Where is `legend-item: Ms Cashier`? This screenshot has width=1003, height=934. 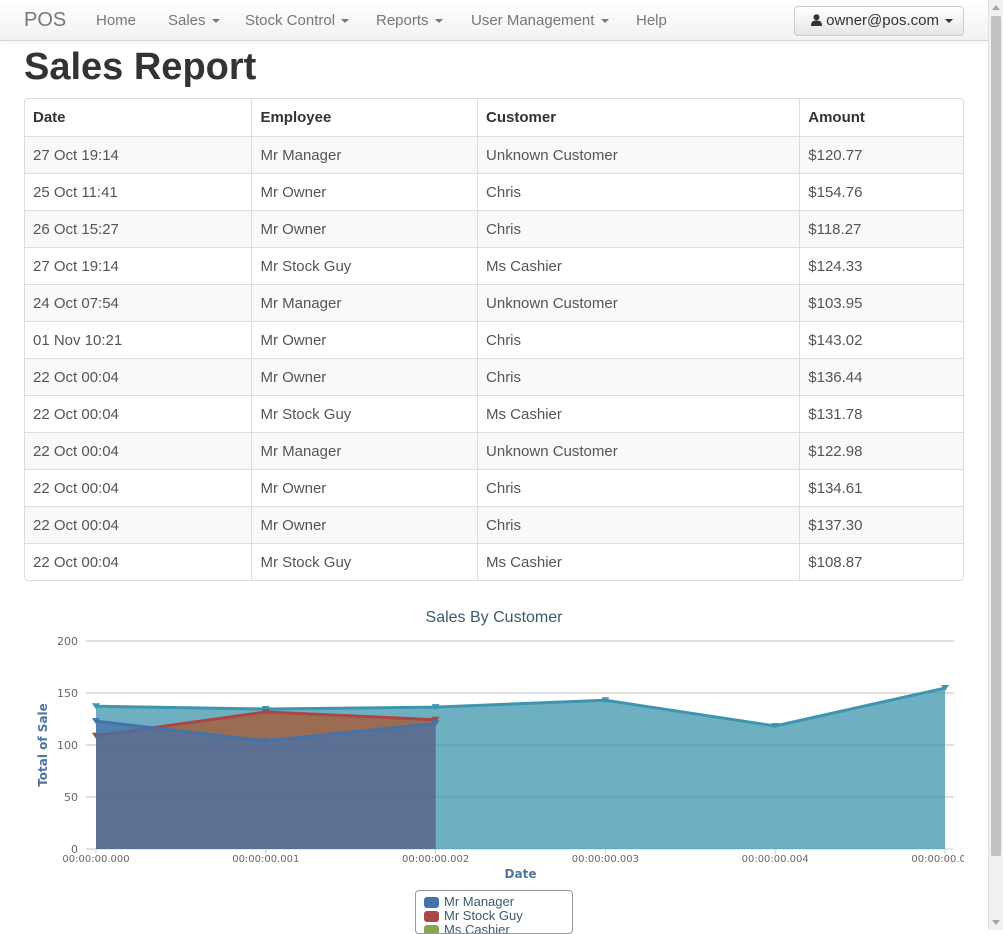 legend-item: Ms Cashier is located at coordinates (498, 928).